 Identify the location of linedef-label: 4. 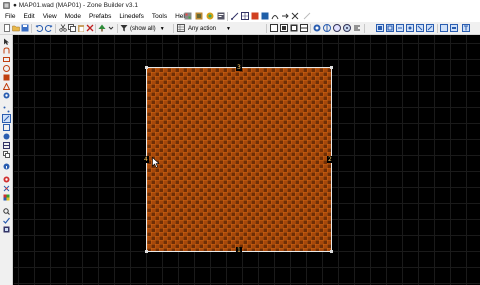
(146, 159).